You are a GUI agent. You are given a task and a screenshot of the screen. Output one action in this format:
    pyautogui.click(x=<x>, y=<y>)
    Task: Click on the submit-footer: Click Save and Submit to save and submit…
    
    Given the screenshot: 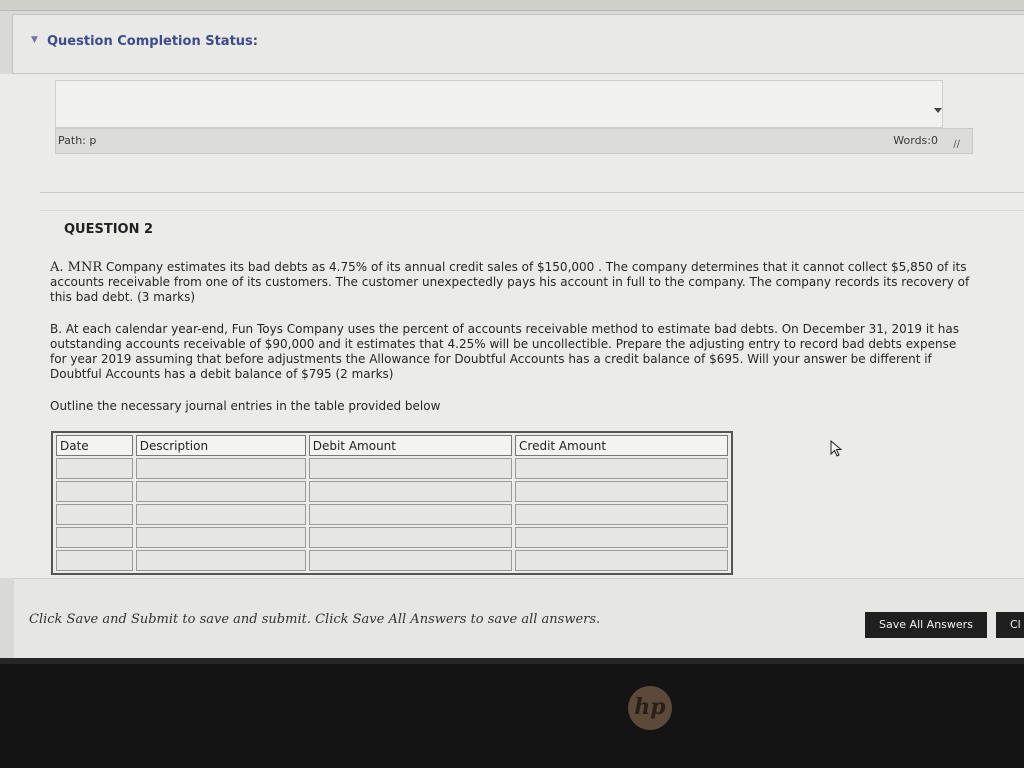 What is the action you would take?
    pyautogui.click(x=519, y=618)
    